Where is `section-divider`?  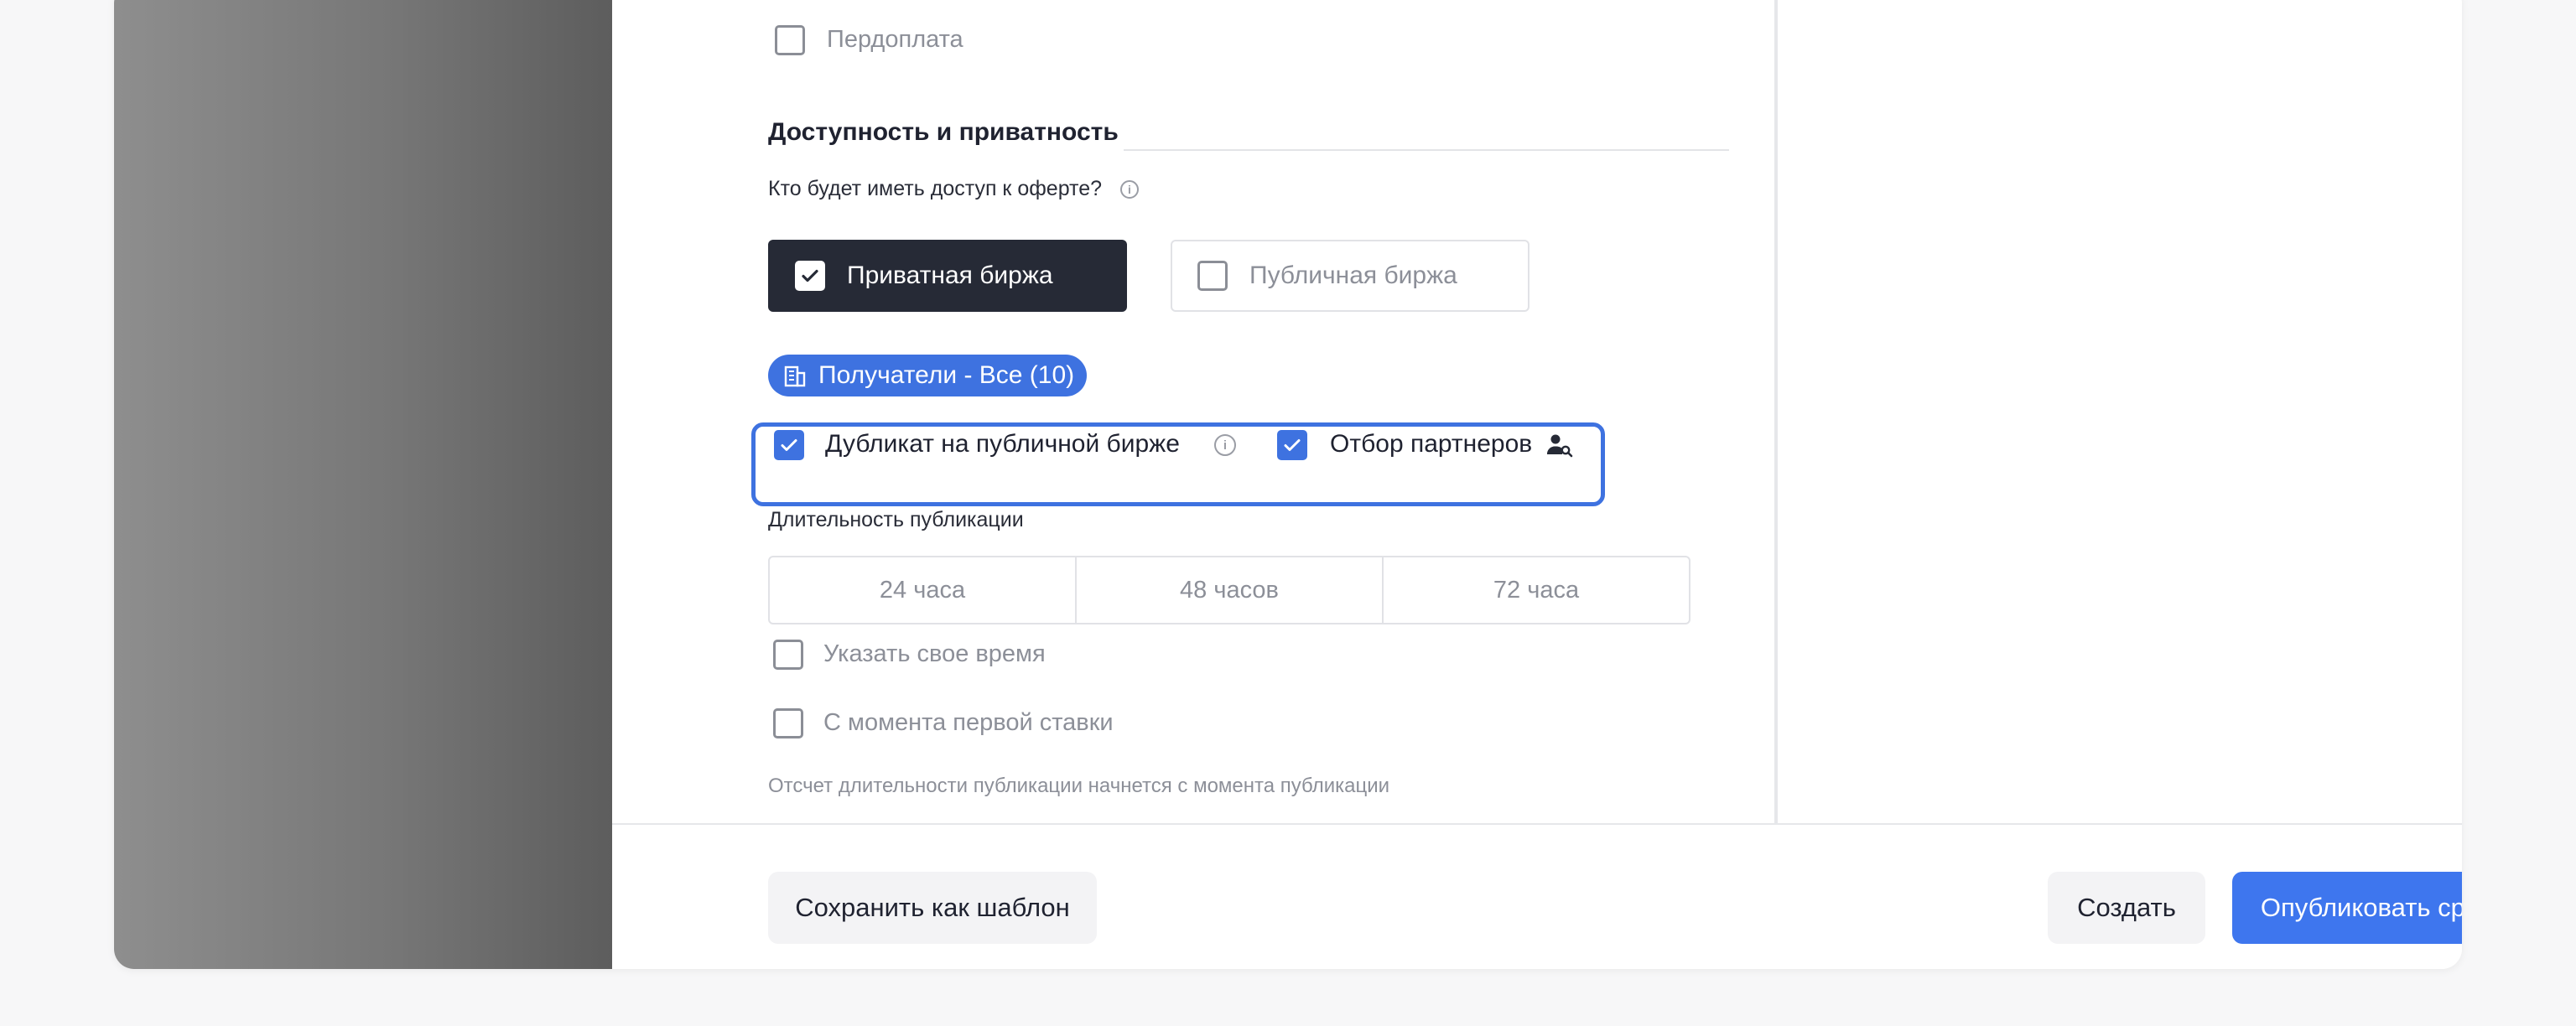 section-divider is located at coordinates (1426, 150).